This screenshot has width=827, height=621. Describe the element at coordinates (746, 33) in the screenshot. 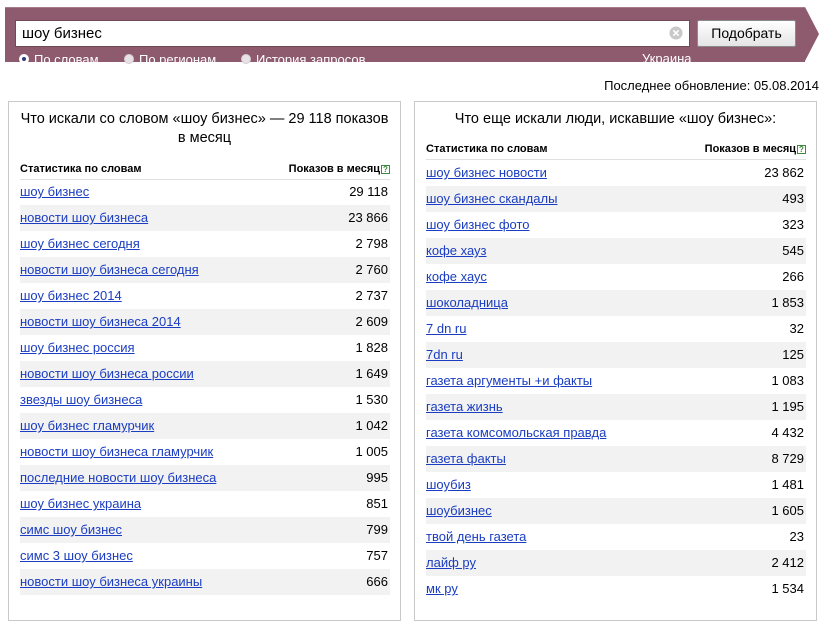

I see `submit-button: Подобрать` at that location.